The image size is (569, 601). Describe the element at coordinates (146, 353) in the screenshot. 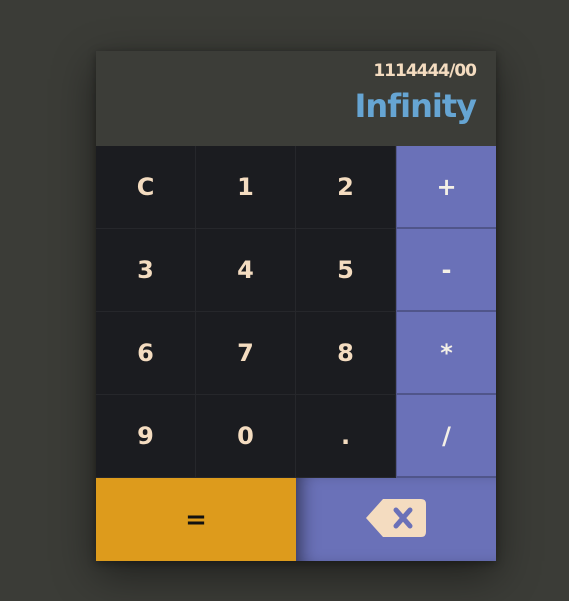

I see `digit-6-button: 6` at that location.